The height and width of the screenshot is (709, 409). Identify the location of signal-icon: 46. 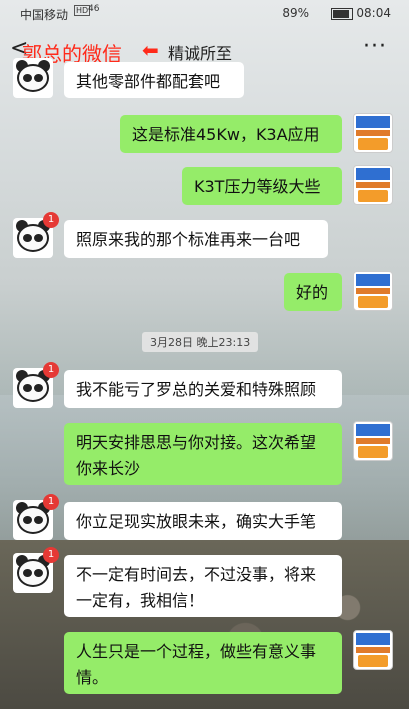
(94, 9).